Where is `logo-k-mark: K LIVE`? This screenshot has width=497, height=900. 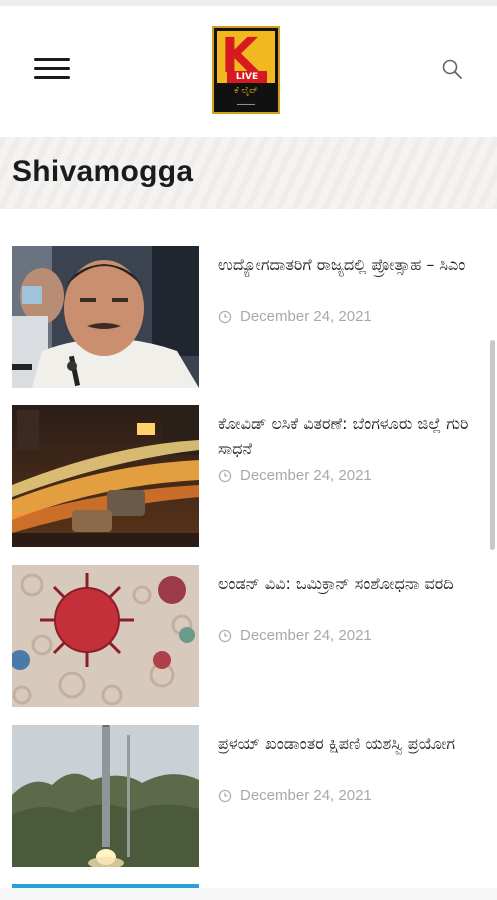 logo-k-mark: K LIVE is located at coordinates (246, 56).